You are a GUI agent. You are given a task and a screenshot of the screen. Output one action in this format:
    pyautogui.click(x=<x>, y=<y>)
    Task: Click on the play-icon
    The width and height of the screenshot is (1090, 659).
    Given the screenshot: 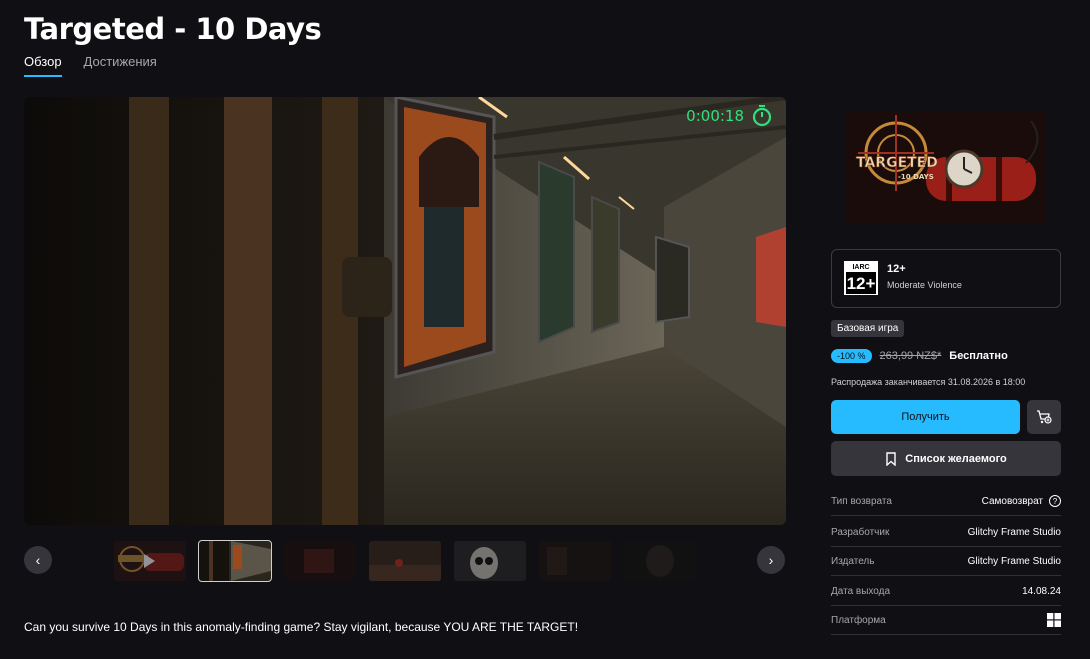 What is the action you would take?
    pyautogui.click(x=149, y=561)
    